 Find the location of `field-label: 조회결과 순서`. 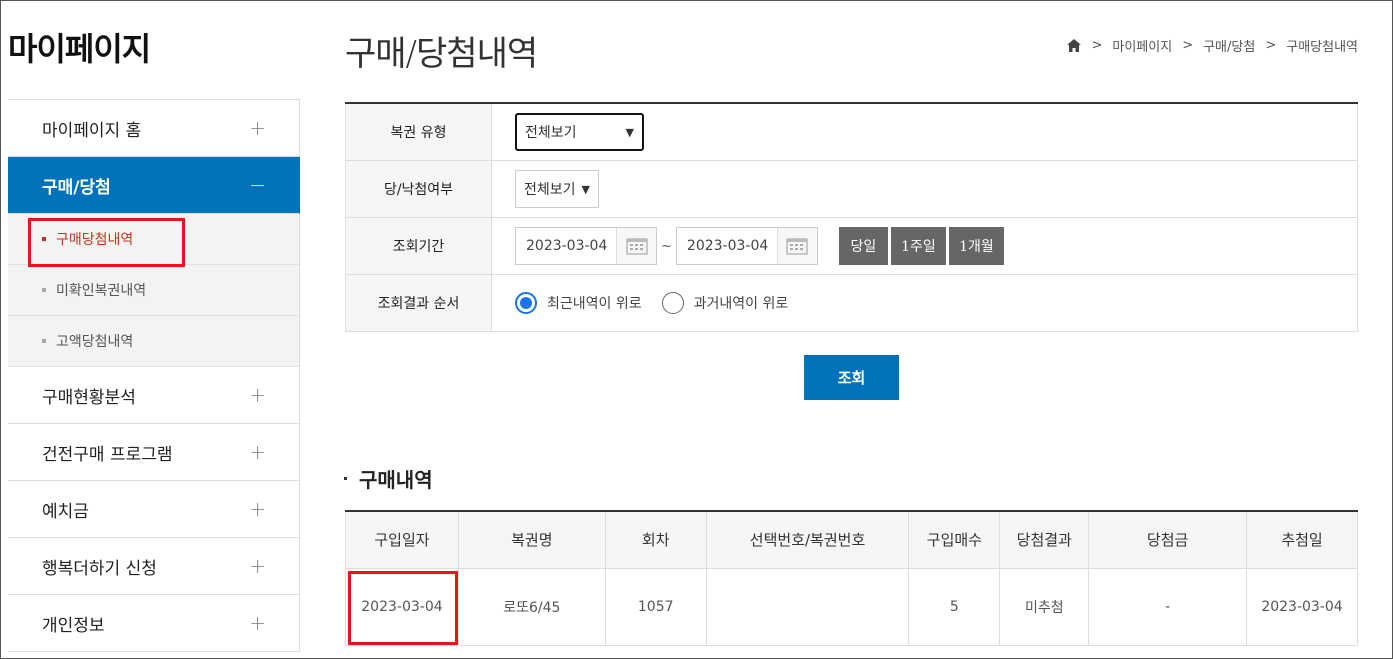

field-label: 조회결과 순서 is located at coordinates (418, 303).